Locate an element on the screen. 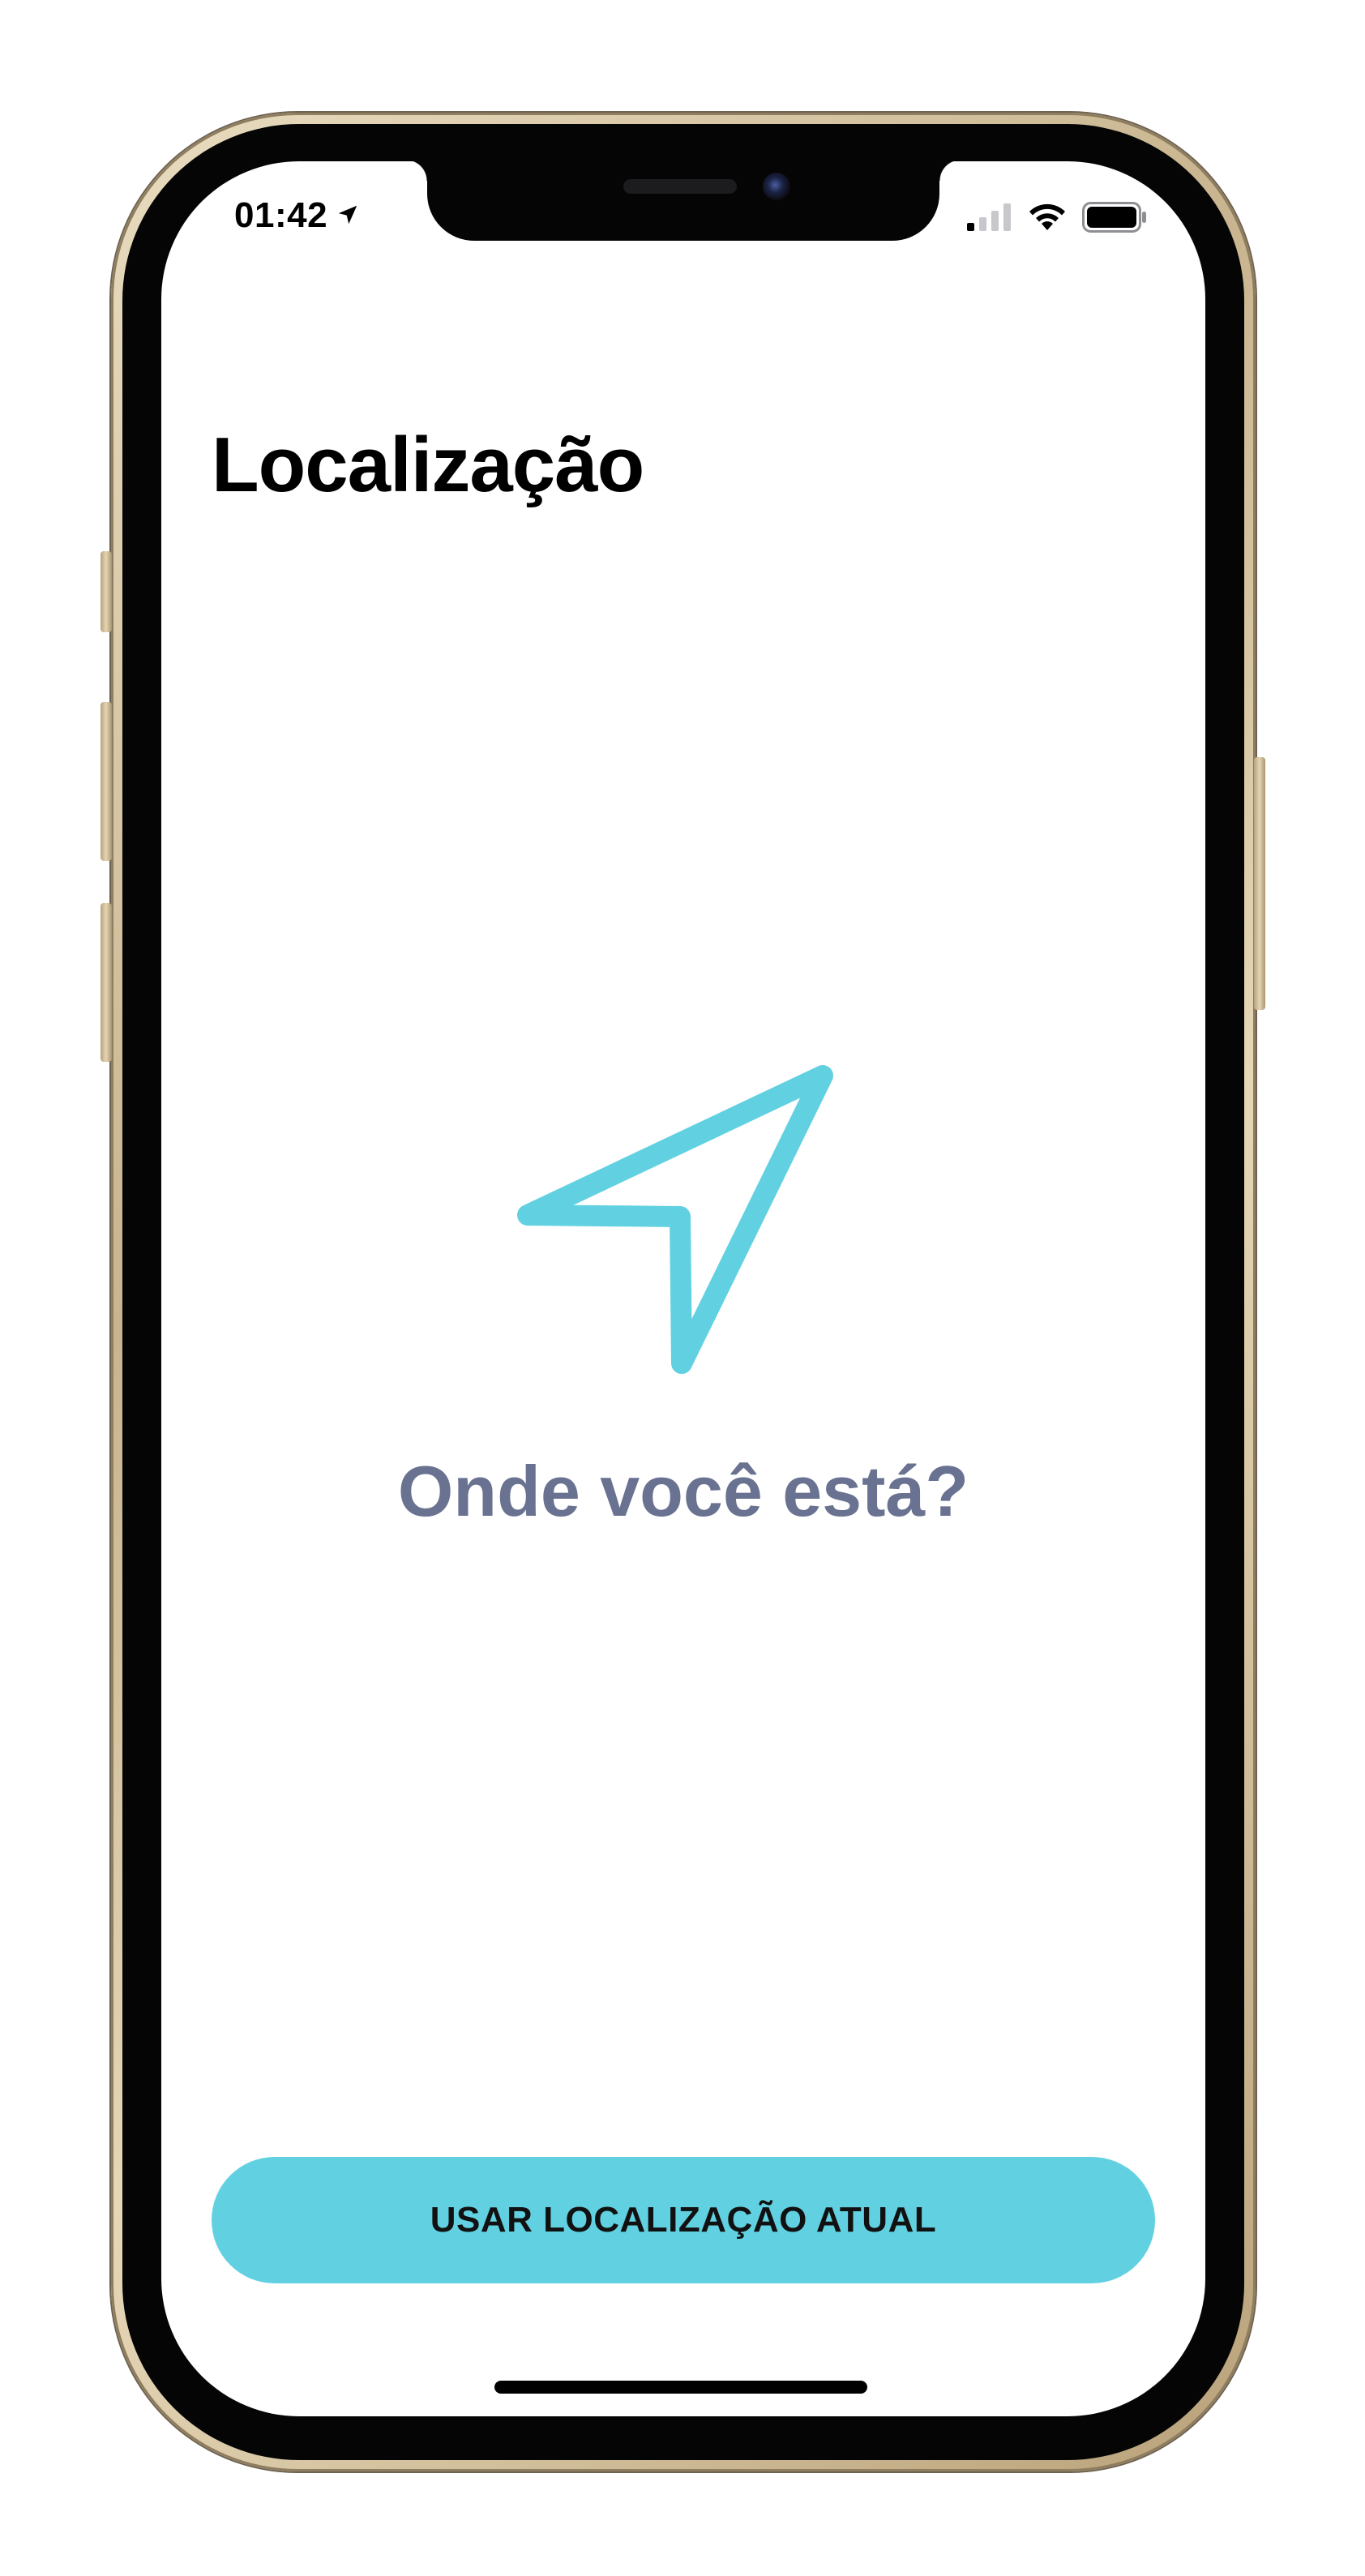 The image size is (1365, 2576). notch is located at coordinates (683, 201).